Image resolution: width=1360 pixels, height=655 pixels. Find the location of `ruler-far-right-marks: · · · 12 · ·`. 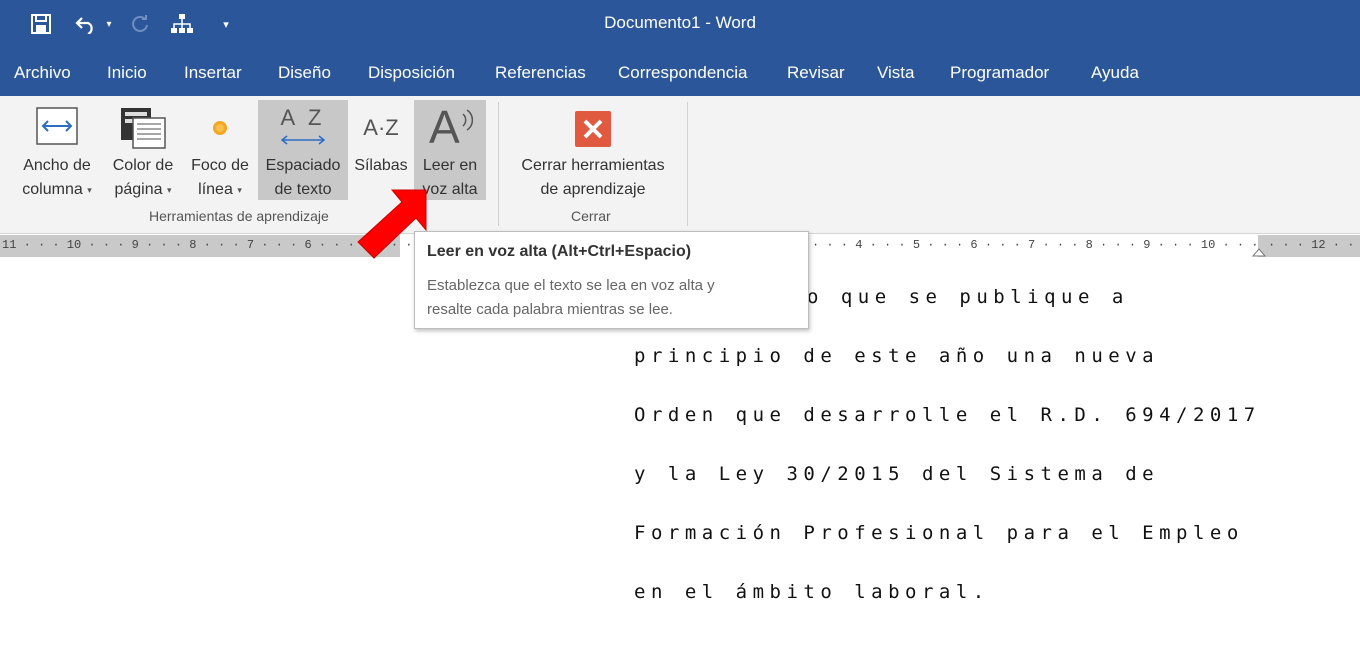

ruler-far-right-marks: · · · 12 · · is located at coordinates (1311, 245).